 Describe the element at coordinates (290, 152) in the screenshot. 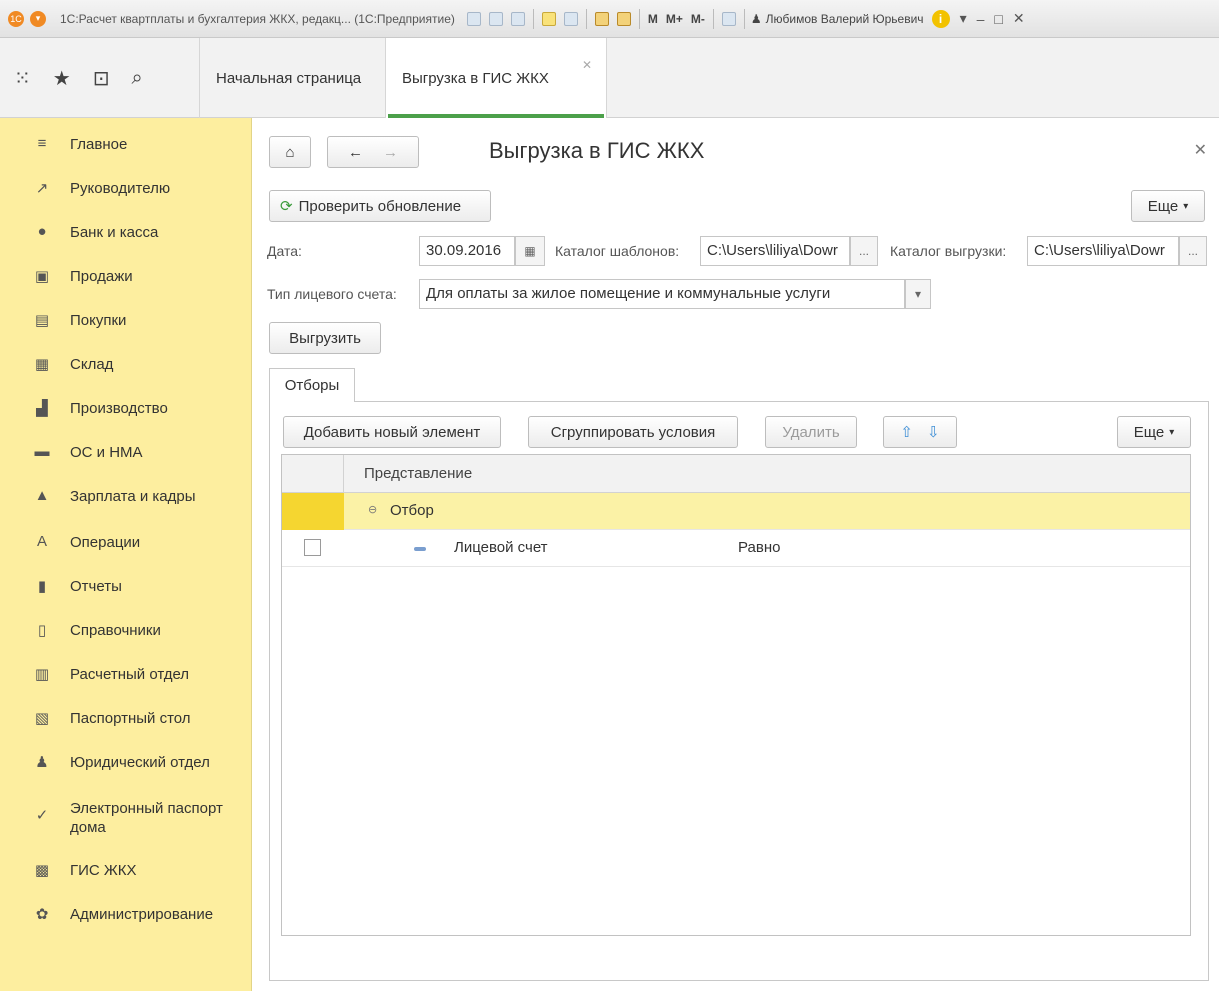

I see `home-button: ⌂` at that location.